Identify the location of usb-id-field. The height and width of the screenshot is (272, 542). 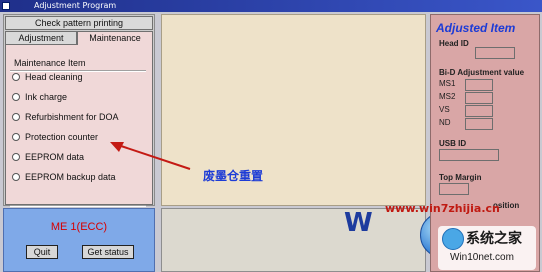
(469, 155).